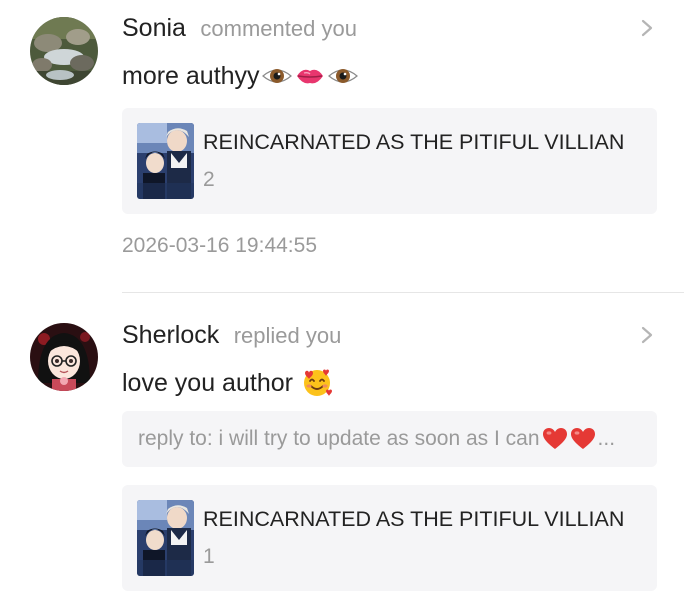 The image size is (684, 600). What do you see at coordinates (389, 161) in the screenshot?
I see `book-card: REINCARNATED AS THE PITIFUL VILLIAN 2` at bounding box center [389, 161].